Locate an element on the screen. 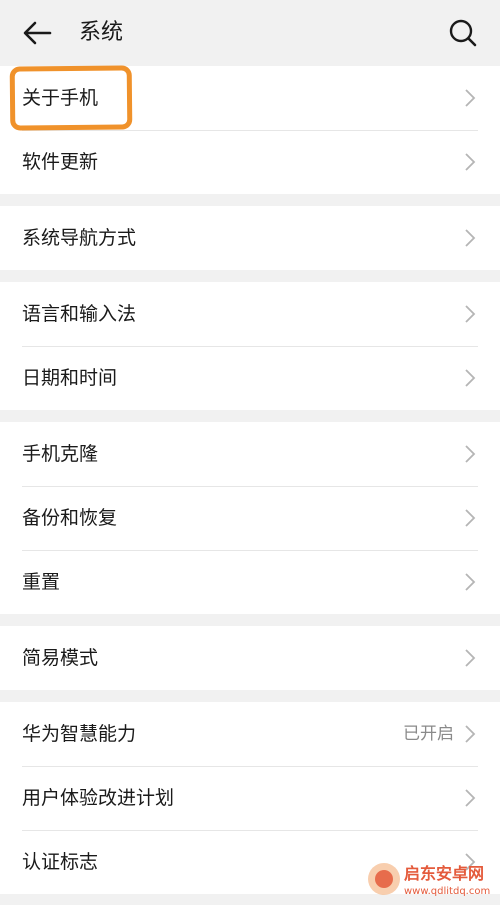 This screenshot has height=905, width=500. settings-group-language-time: 语言和输入法 日期和时间 is located at coordinates (250, 346).